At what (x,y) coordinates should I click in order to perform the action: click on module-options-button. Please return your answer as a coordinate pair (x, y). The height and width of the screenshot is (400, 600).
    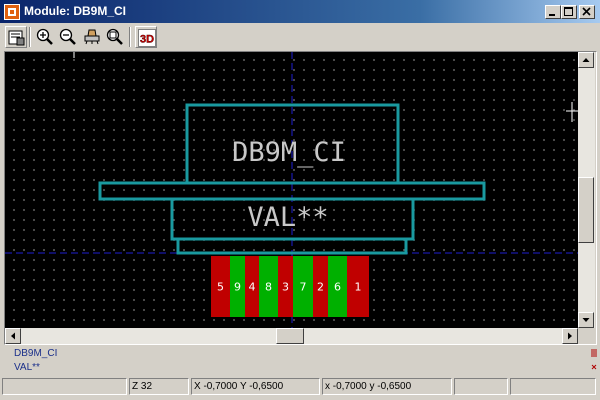
    Looking at the image, I should click on (16, 37).